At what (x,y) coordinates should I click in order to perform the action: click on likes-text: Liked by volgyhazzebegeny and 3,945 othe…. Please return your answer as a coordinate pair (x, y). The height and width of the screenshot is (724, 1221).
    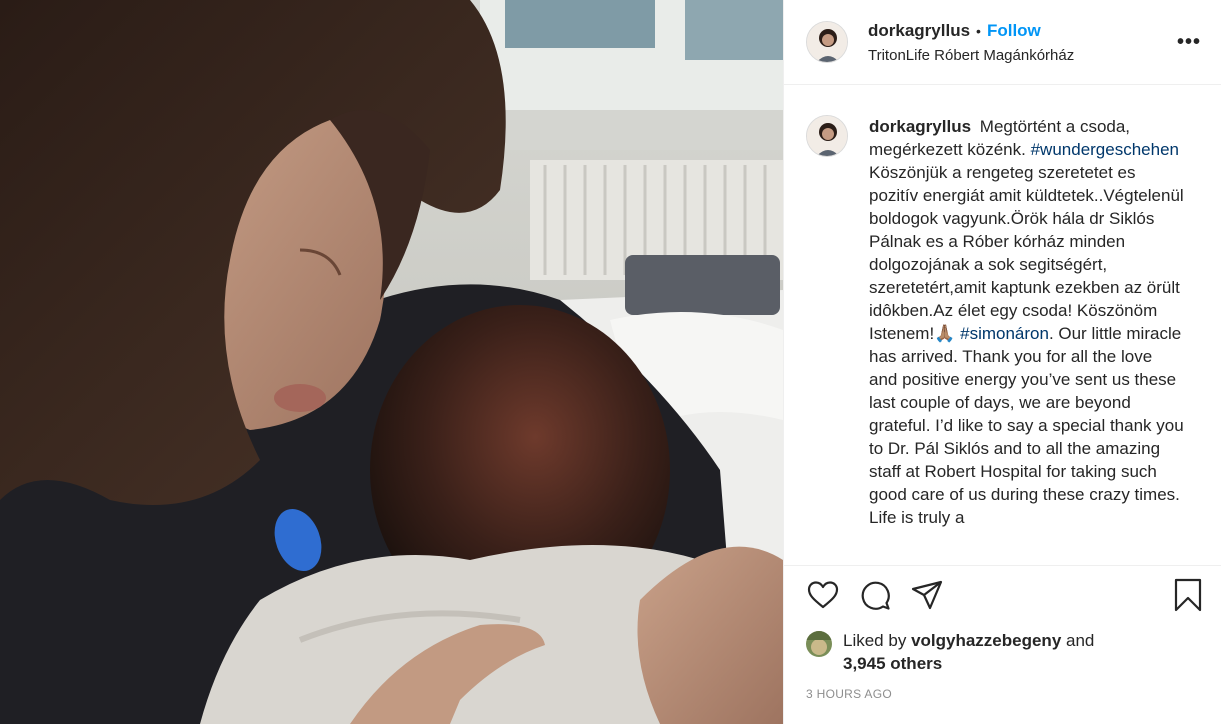
    Looking at the image, I should click on (968, 652).